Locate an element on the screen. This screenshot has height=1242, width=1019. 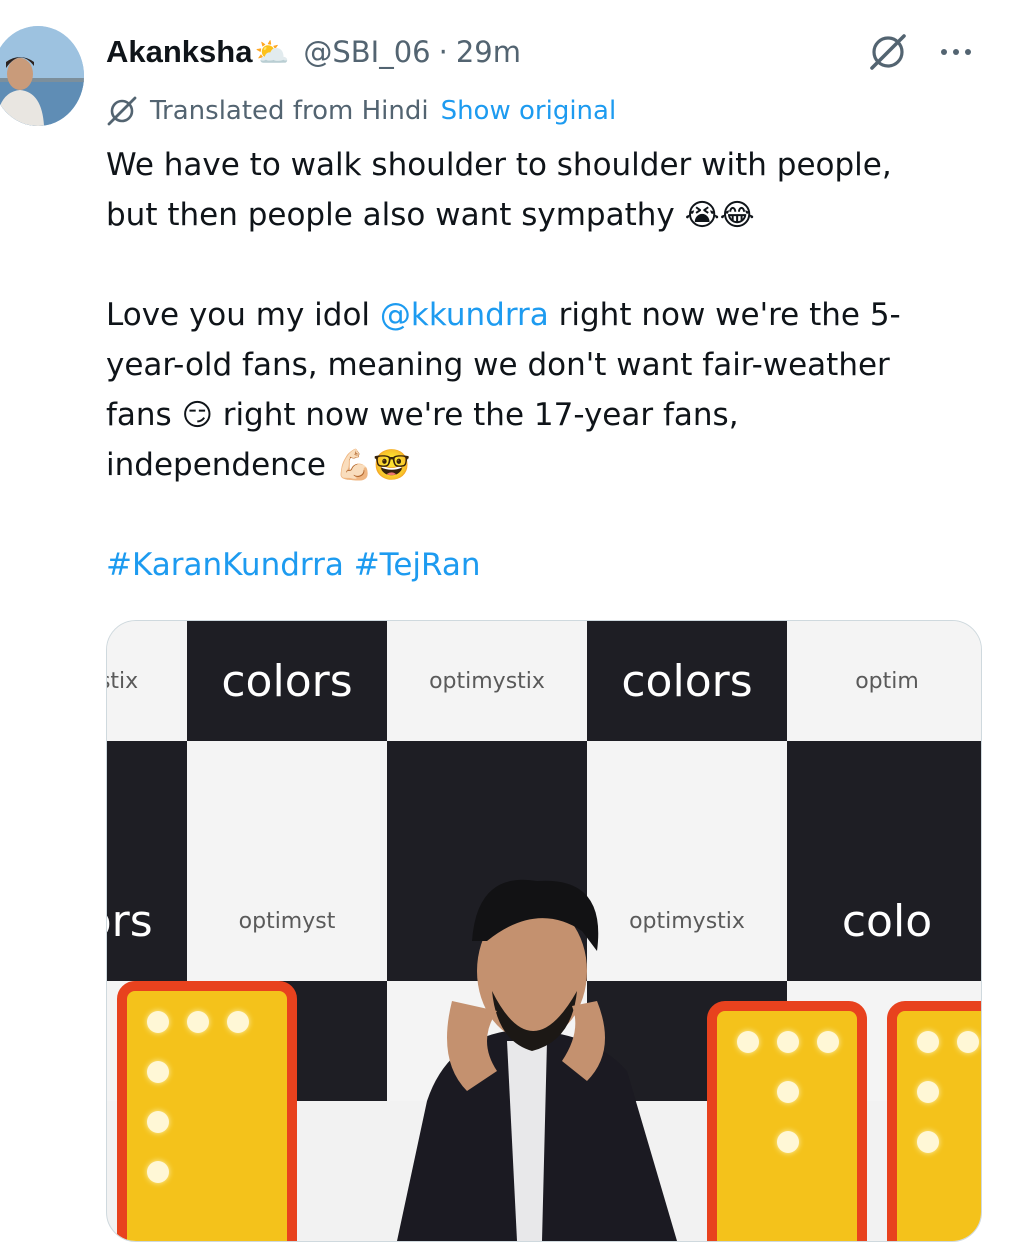
translate-icon is located at coordinates (122, 111).